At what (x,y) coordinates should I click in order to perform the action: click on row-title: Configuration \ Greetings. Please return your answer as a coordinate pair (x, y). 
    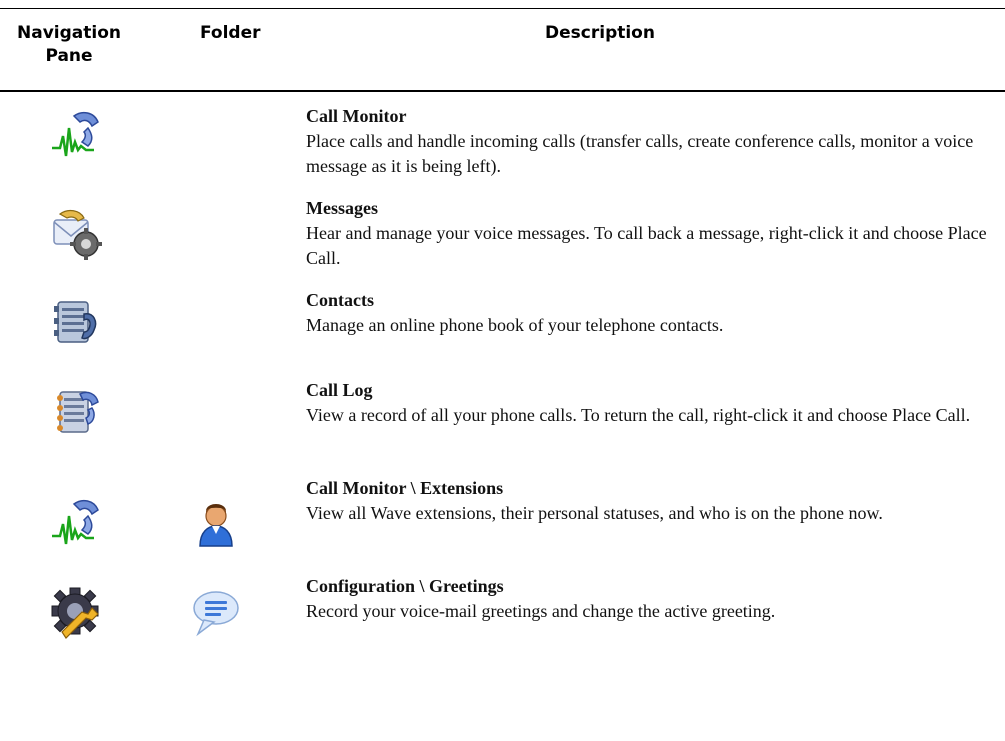
    Looking at the image, I should click on (405, 586).